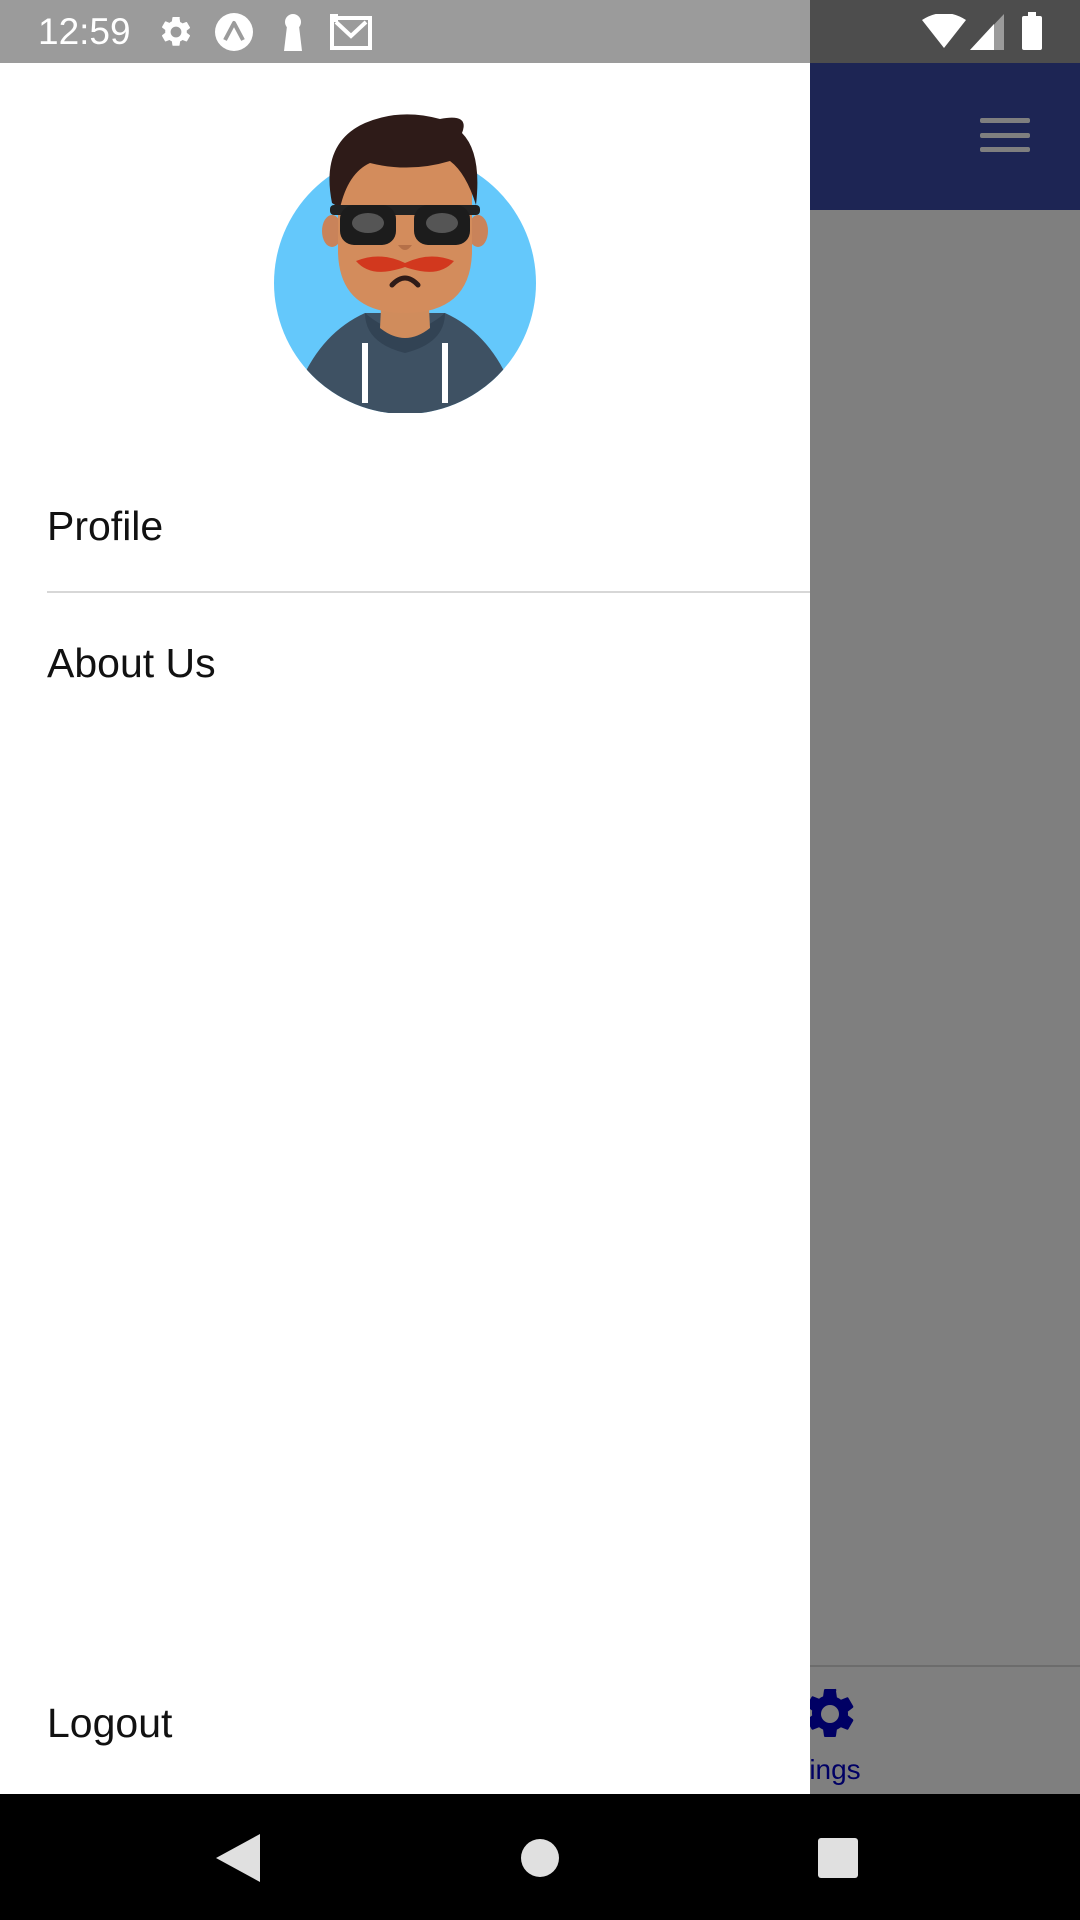  Describe the element at coordinates (238, 1858) in the screenshot. I see `back-icon` at that location.